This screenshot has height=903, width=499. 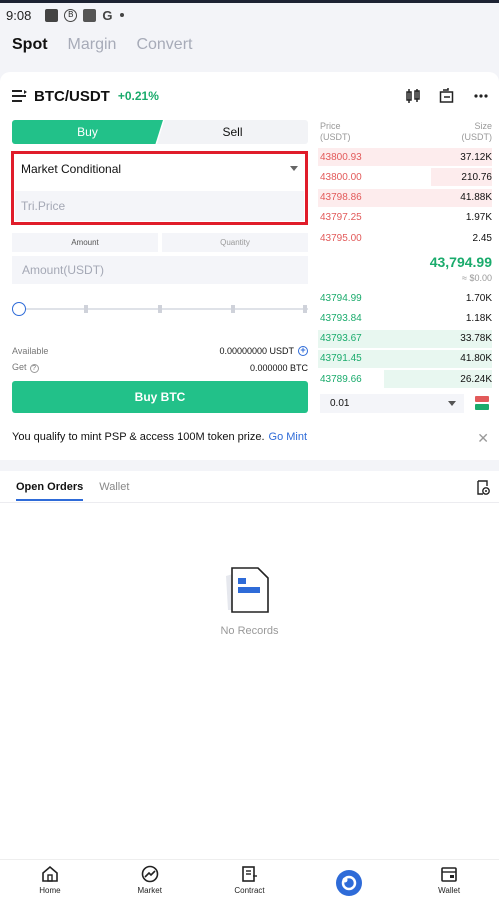 I want to click on row-price: 43793.84, so click(x=341, y=318).